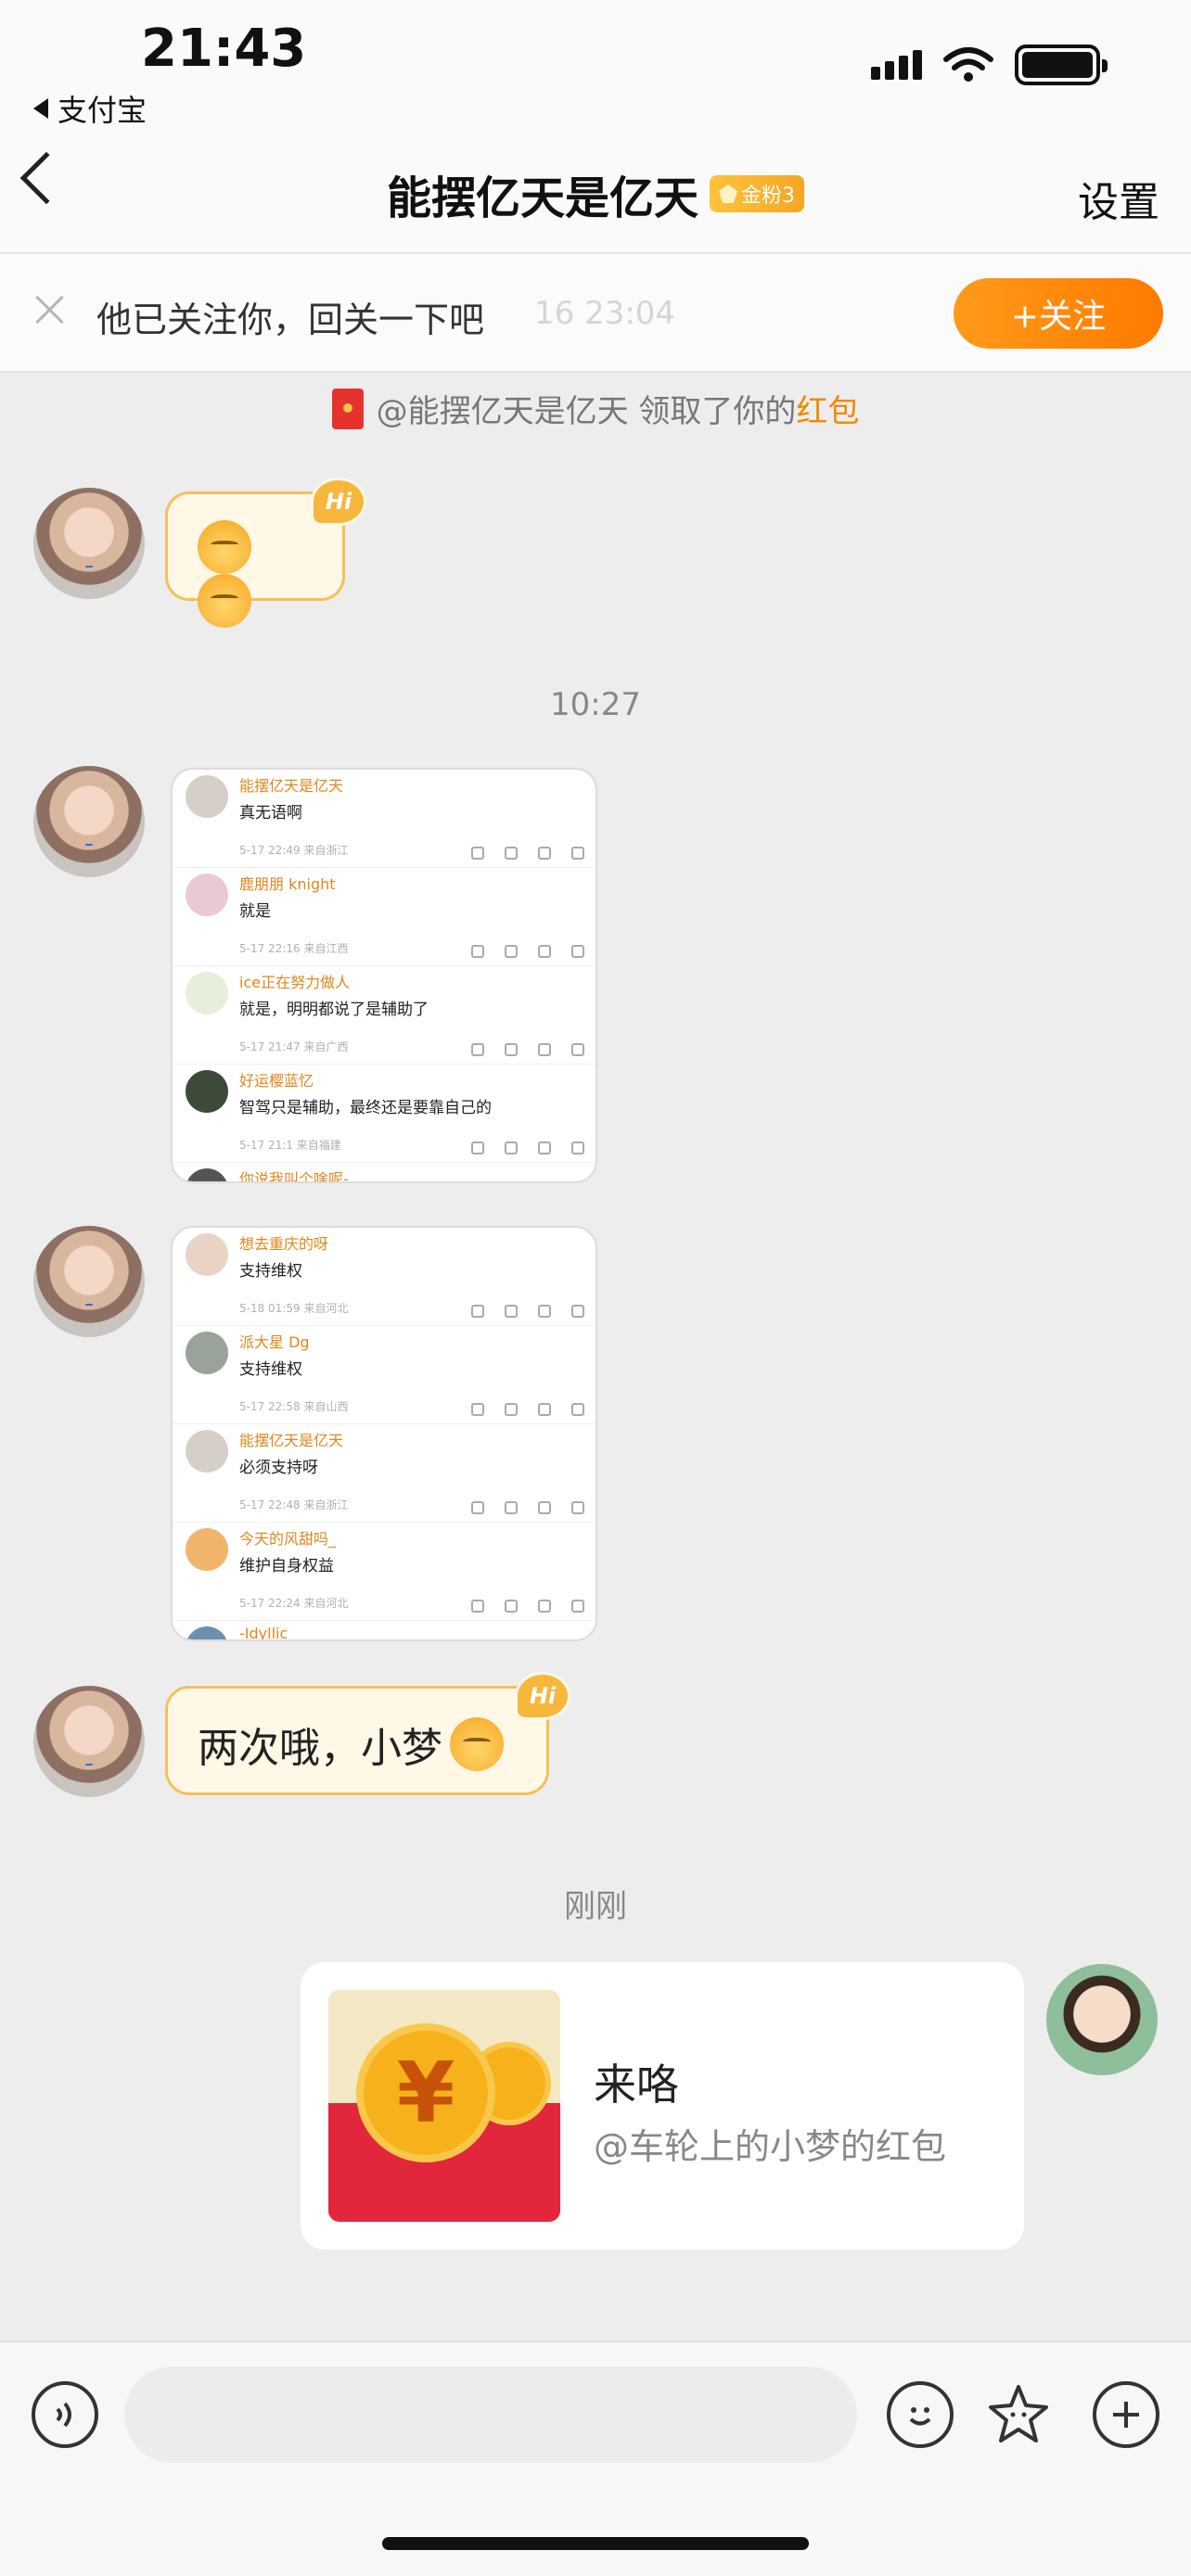 This screenshot has height=2576, width=1191. Describe the element at coordinates (255, 911) in the screenshot. I see `comment-text: 就是` at that location.